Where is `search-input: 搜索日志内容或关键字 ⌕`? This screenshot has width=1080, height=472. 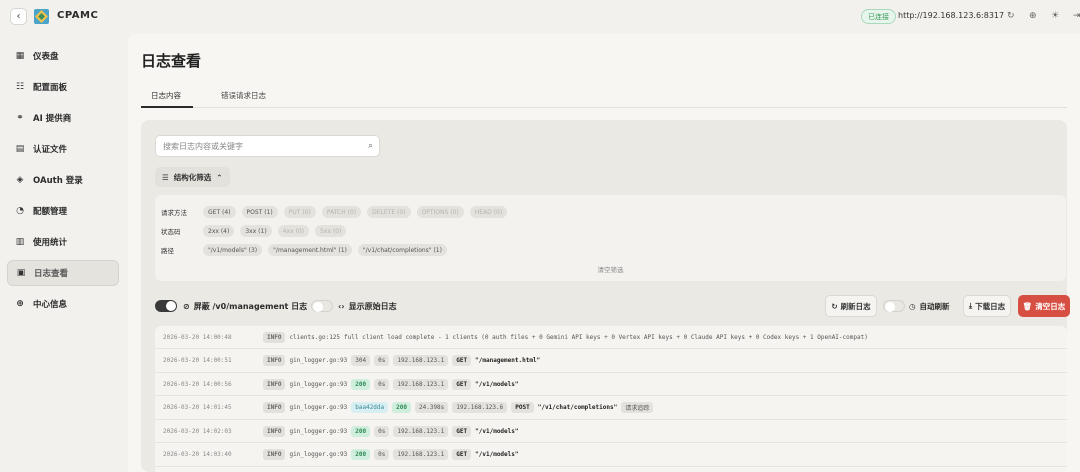
search-input: 搜索日志内容或关键字 ⌕ is located at coordinates (267, 146).